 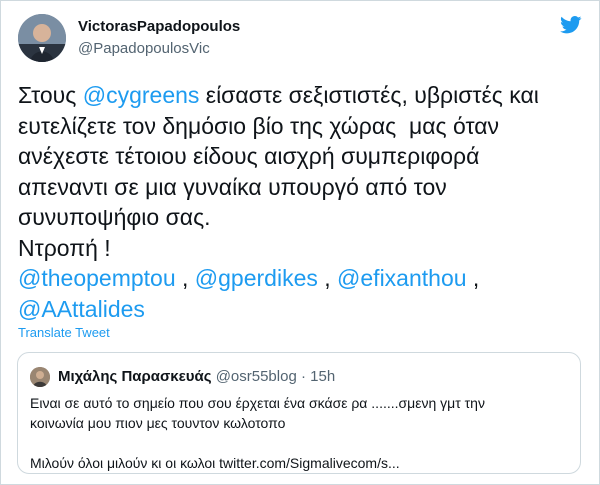 What do you see at coordinates (144, 48) in the screenshot?
I see `author-handle: @PapadopoulosVic` at bounding box center [144, 48].